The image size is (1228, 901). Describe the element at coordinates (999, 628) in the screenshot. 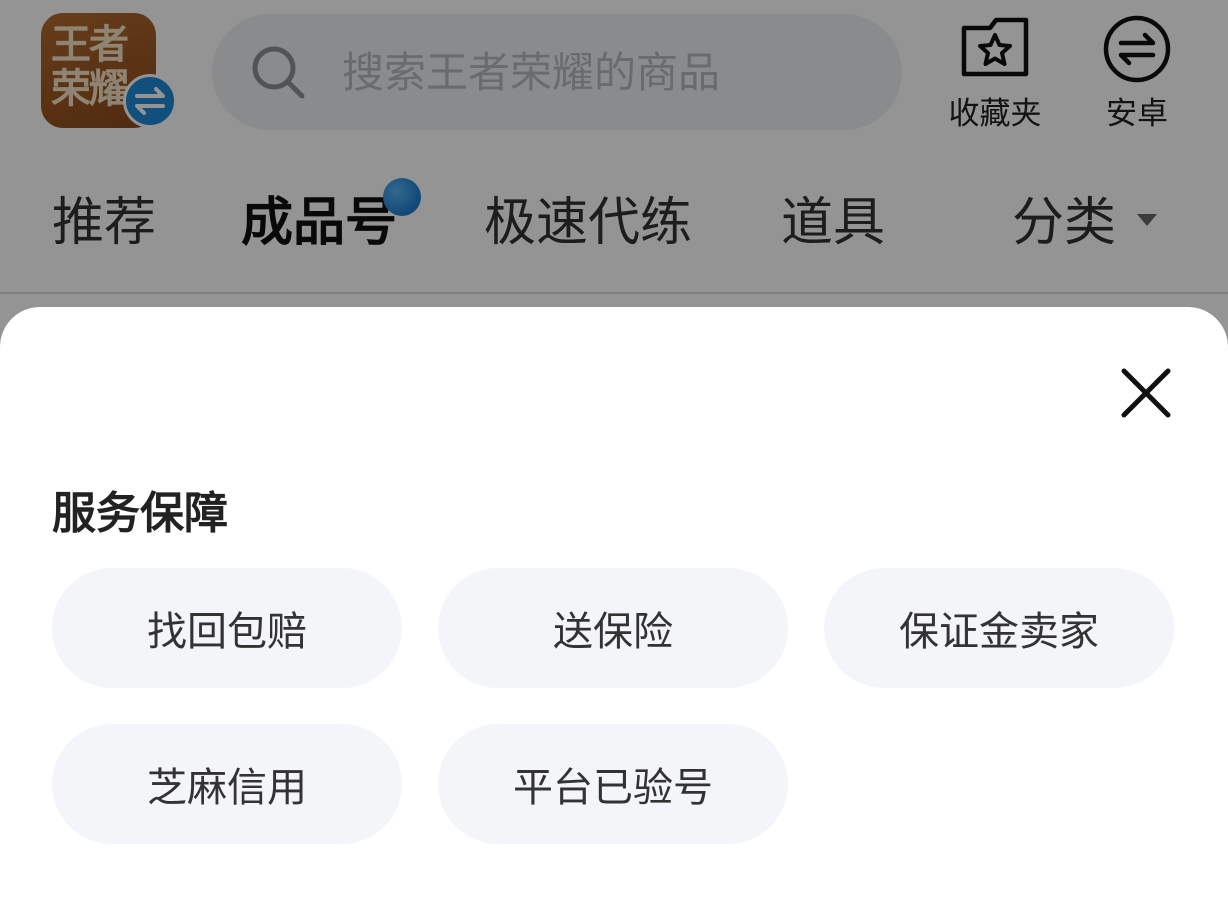

I see `option-deposit-seller: 保证金卖家` at that location.